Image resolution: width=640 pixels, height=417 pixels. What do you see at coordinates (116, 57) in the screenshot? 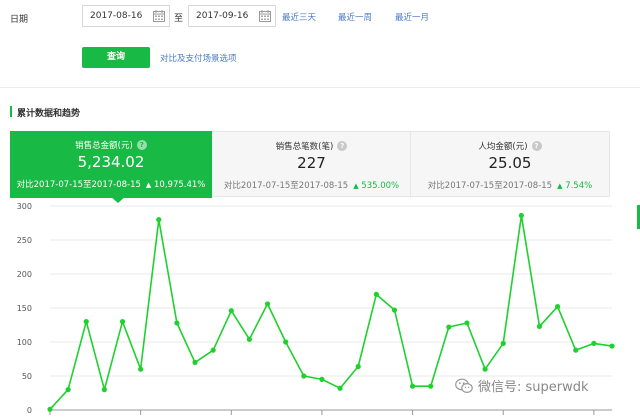
I see `query-button: 查询` at bounding box center [116, 57].